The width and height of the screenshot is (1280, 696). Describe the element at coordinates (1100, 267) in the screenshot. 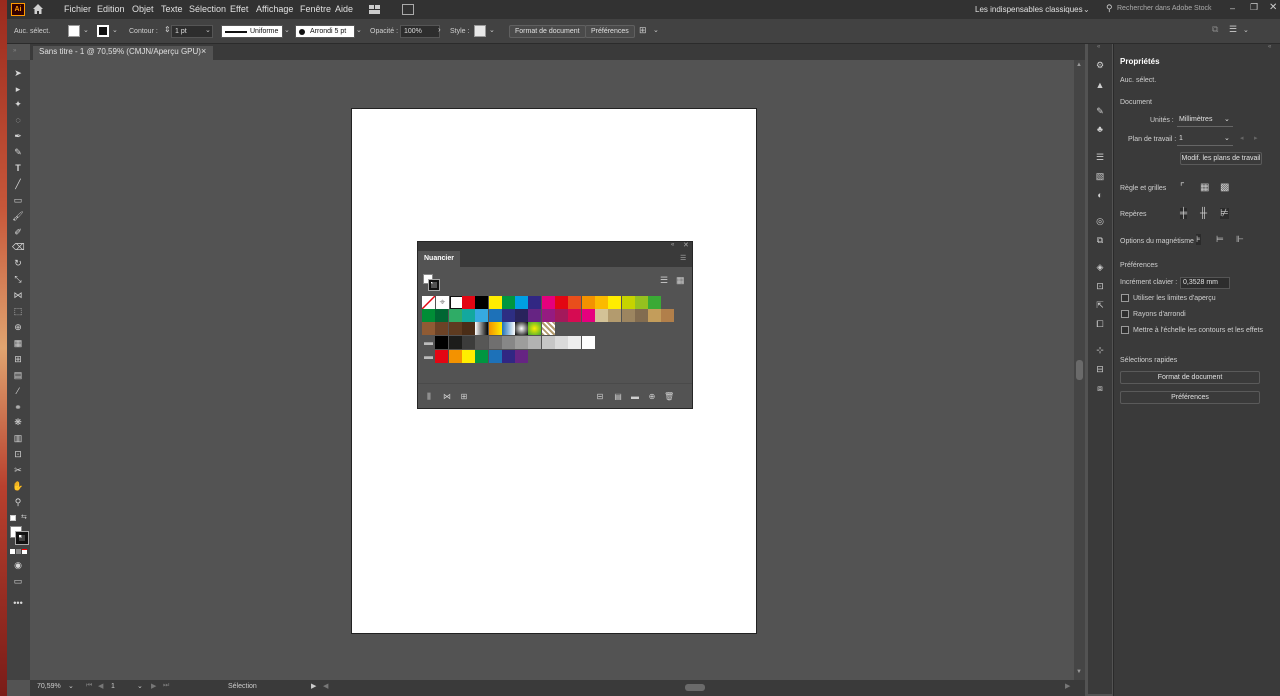

I see `layers-panel-icon: ◈` at that location.